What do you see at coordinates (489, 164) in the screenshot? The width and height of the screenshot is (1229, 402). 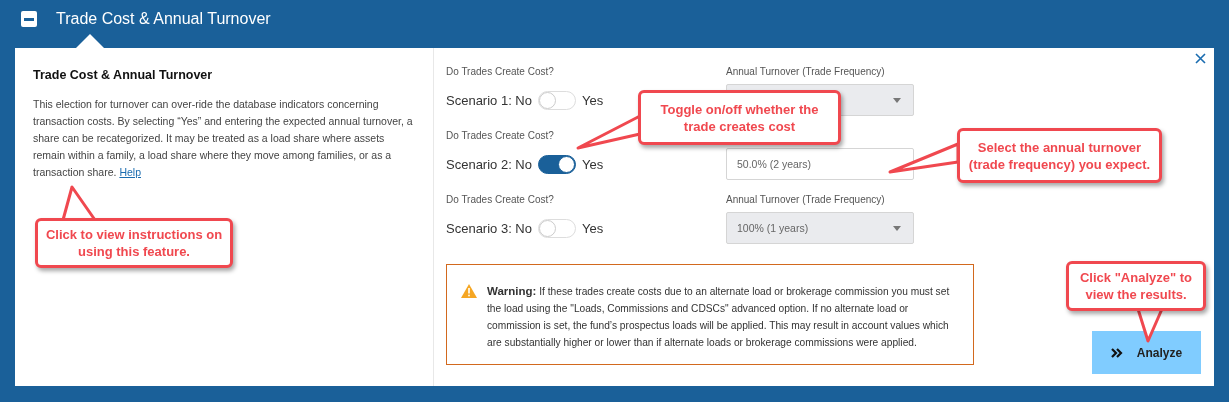 I see `scenario-label: Scenario 2: No` at bounding box center [489, 164].